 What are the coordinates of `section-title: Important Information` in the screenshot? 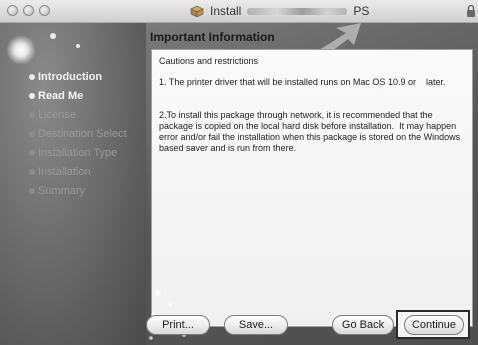 It's located at (212, 37).